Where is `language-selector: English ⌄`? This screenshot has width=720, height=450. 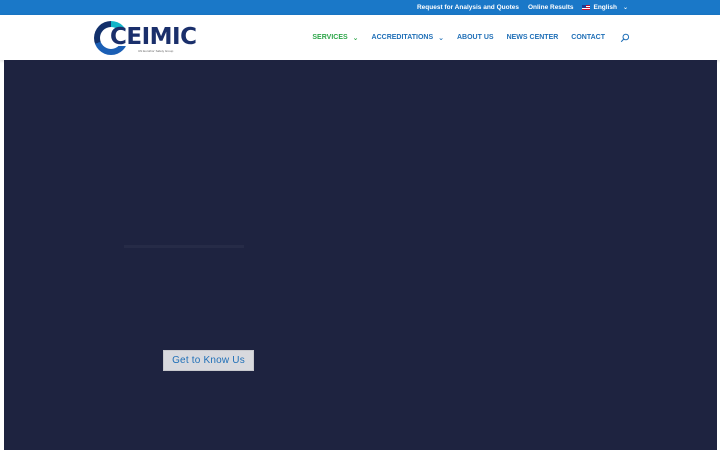
language-selector: English ⌄ is located at coordinates (605, 7).